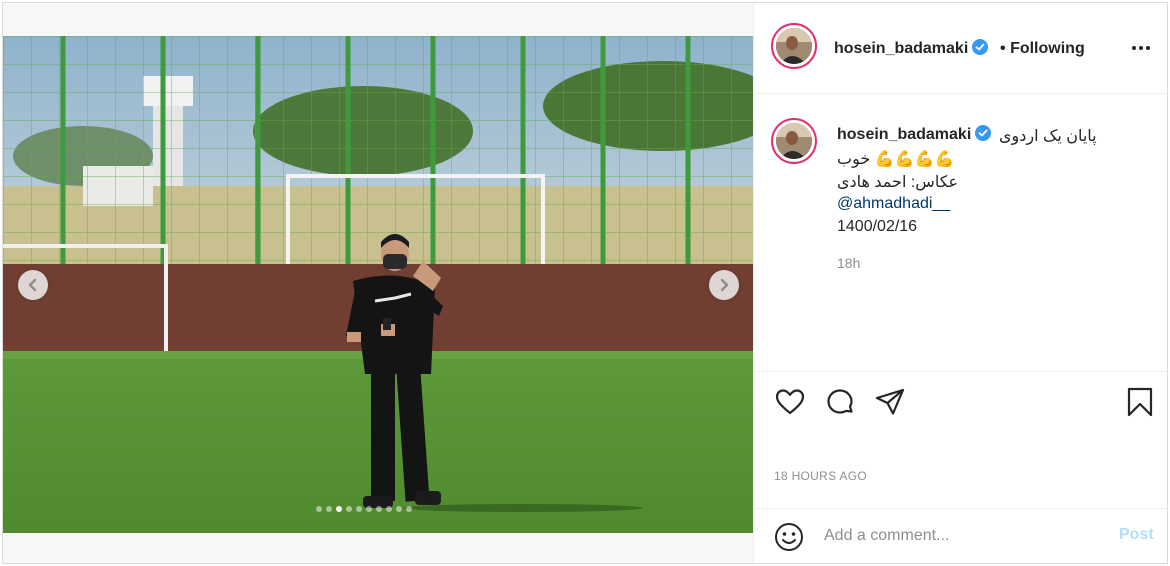 This screenshot has width=1170, height=566. Describe the element at coordinates (898, 182) in the screenshot. I see `caption-line-3: عکاس: احمد هادی` at that location.